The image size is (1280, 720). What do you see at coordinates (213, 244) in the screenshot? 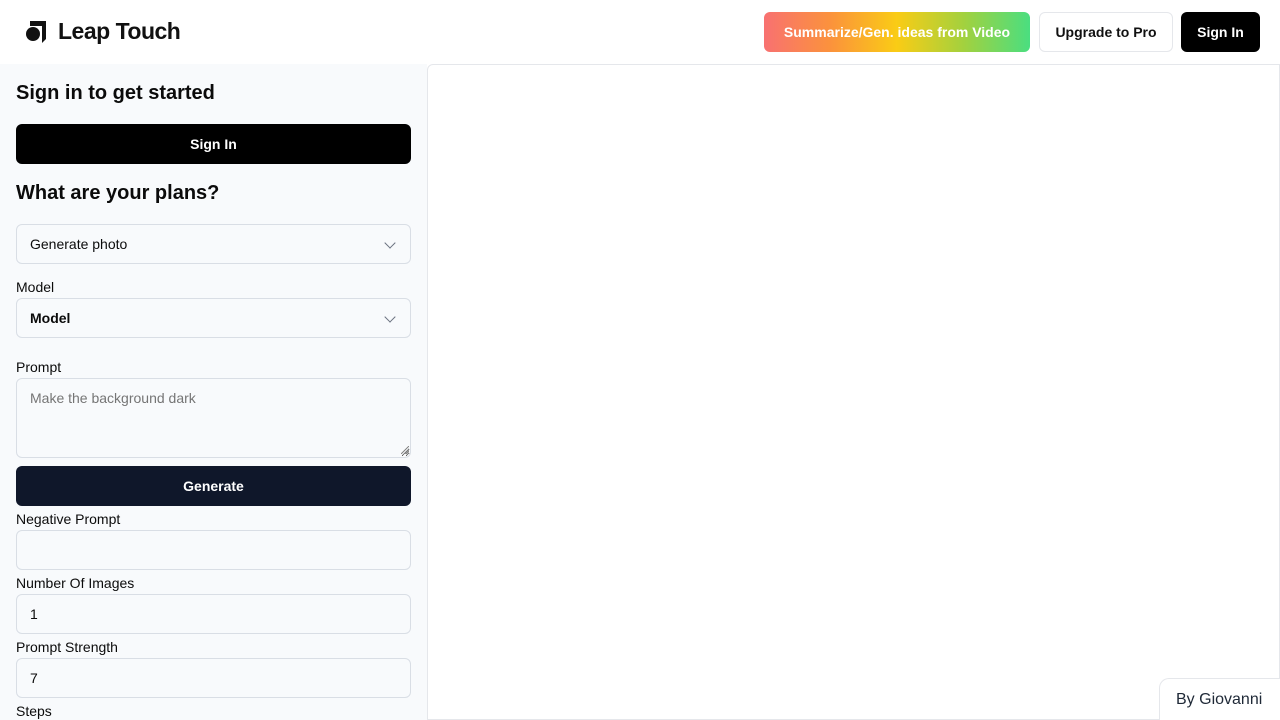
I see `plans-select: Generate photo` at bounding box center [213, 244].